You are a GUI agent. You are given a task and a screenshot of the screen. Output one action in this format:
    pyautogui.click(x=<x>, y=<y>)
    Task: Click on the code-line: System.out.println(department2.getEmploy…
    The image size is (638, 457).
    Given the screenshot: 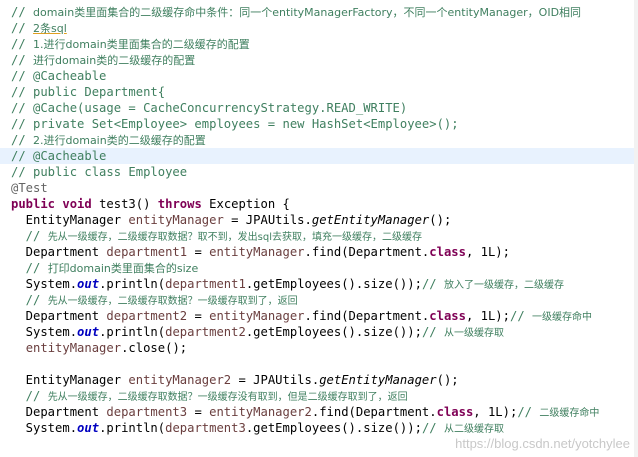 What is the action you would take?
    pyautogui.click(x=324, y=332)
    